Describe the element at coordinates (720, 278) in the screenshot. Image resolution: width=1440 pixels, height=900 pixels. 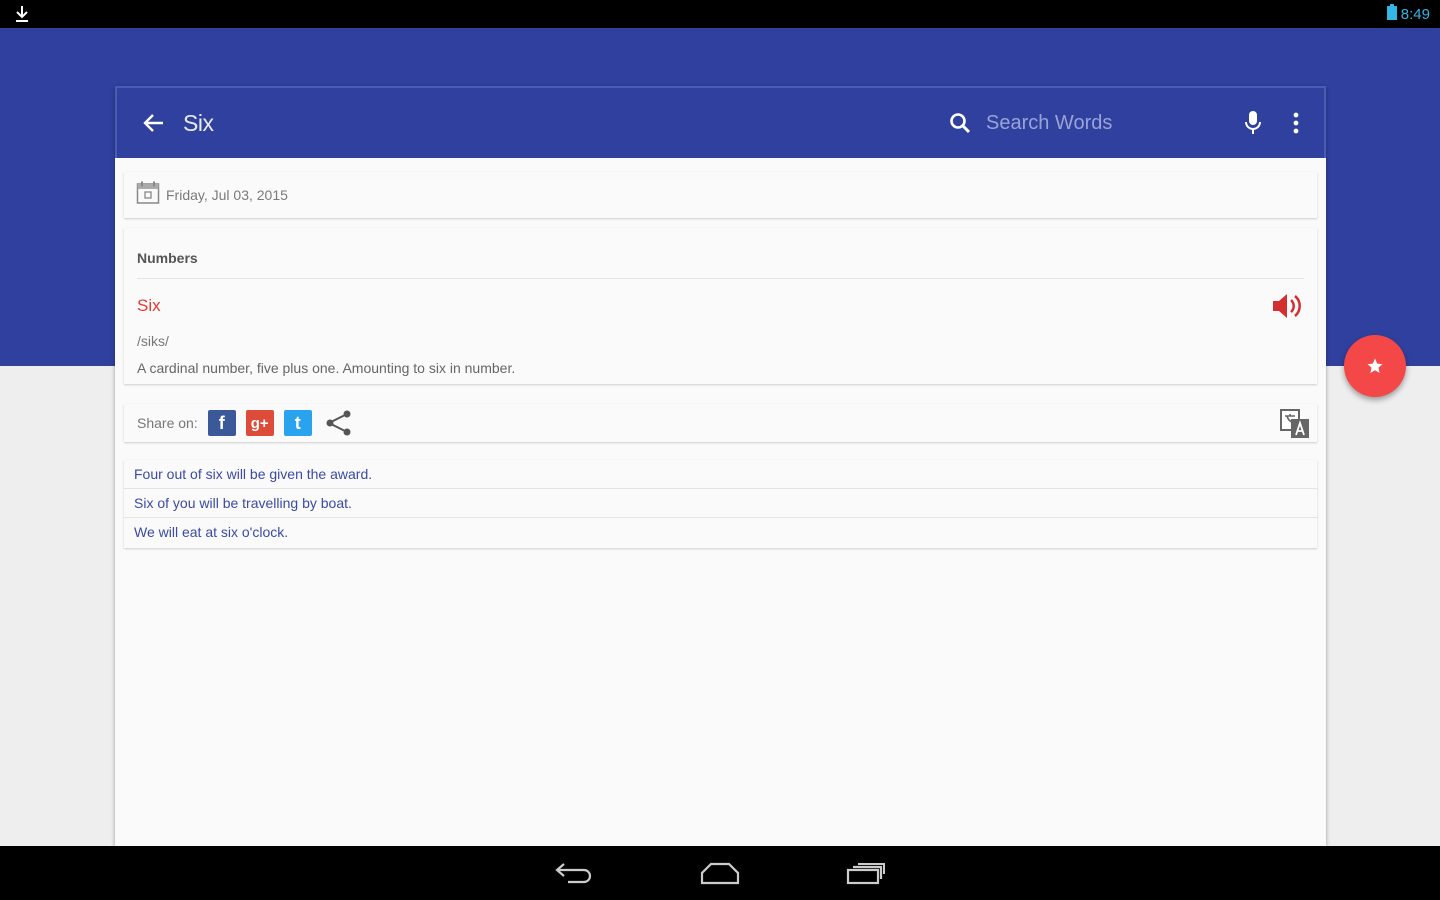
I see `divider` at that location.